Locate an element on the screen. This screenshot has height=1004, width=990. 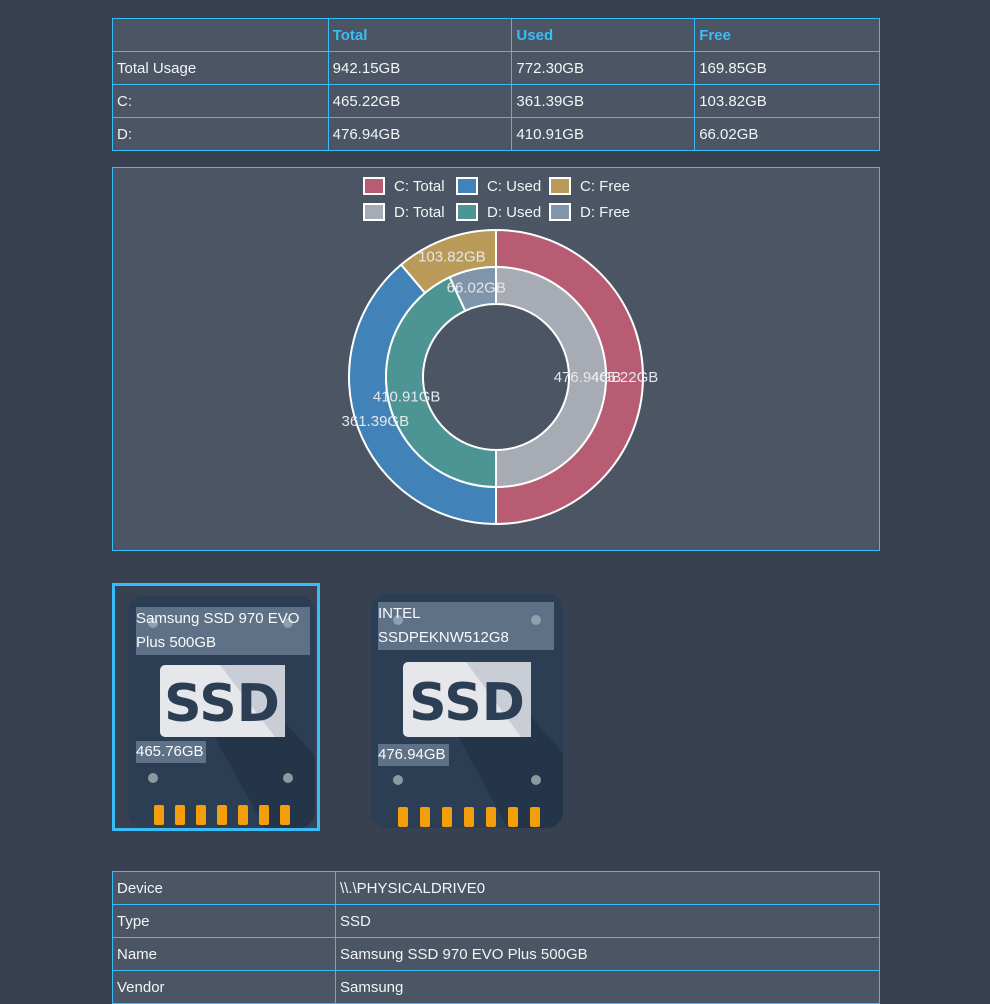
table-row: C: 465.22GB 361.39GB 103.82GB is located at coordinates (496, 101).